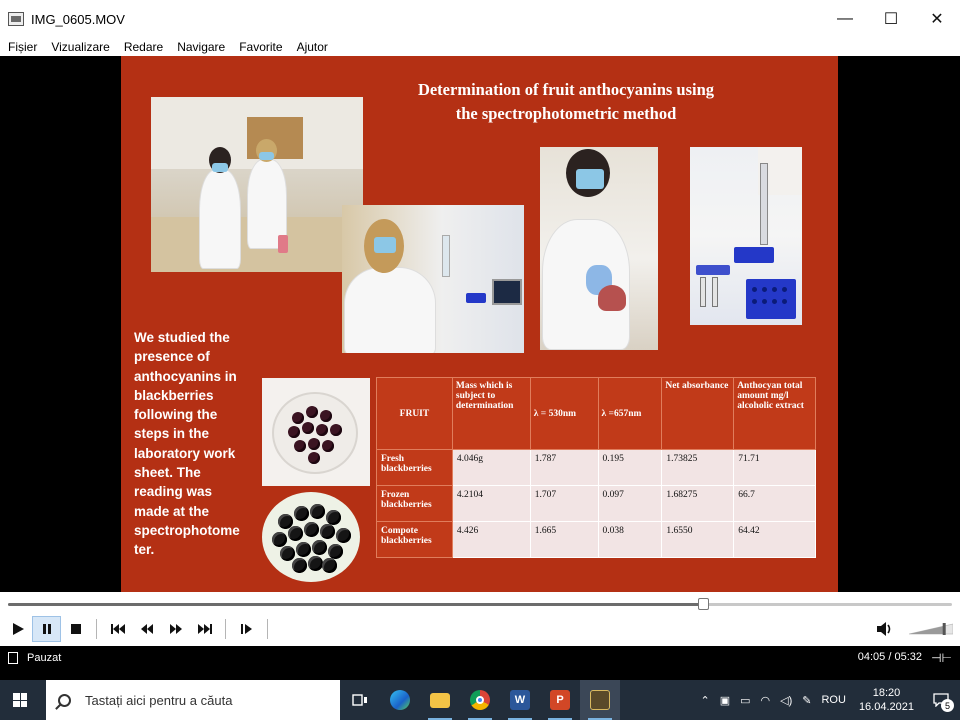  Describe the element at coordinates (480, 19) in the screenshot. I see `title-bar: IMG_0605.MOV — ☐ ✕` at that location.